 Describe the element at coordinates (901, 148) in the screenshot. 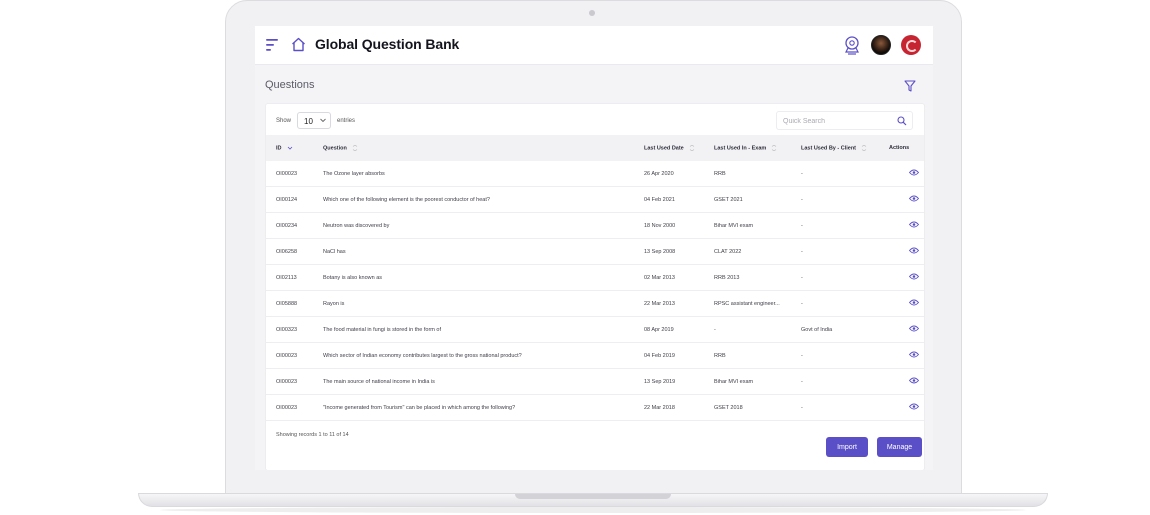

I see `column-header-actions: Actions` at that location.